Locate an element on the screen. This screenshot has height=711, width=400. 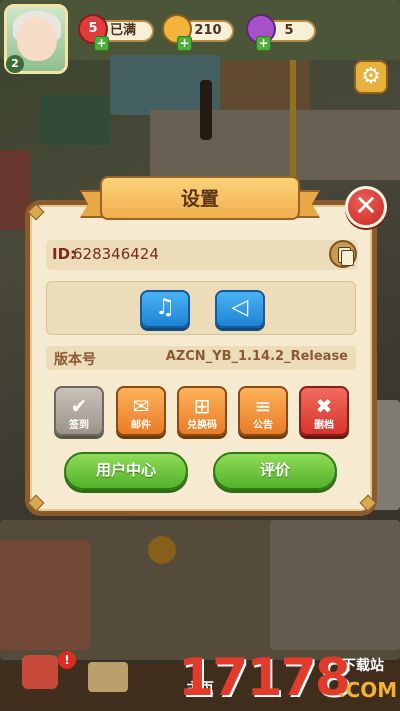
add-hearts-button: + is located at coordinates (101, 43).